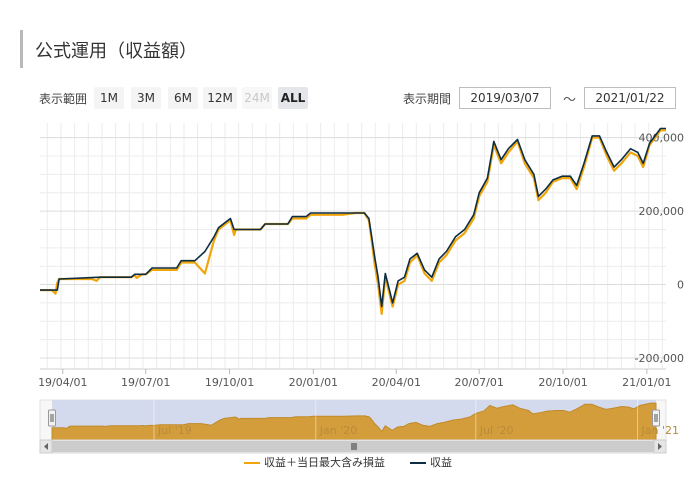  Describe the element at coordinates (646, 382) in the screenshot. I see `x-tick-label: 21/01/01` at that location.